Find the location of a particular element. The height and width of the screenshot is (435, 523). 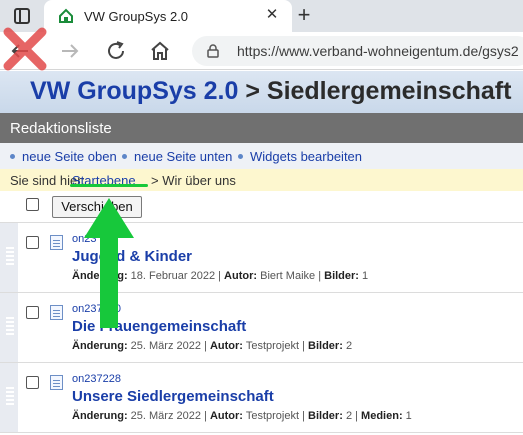

section-bar: Redaktionsliste is located at coordinates (261, 128).